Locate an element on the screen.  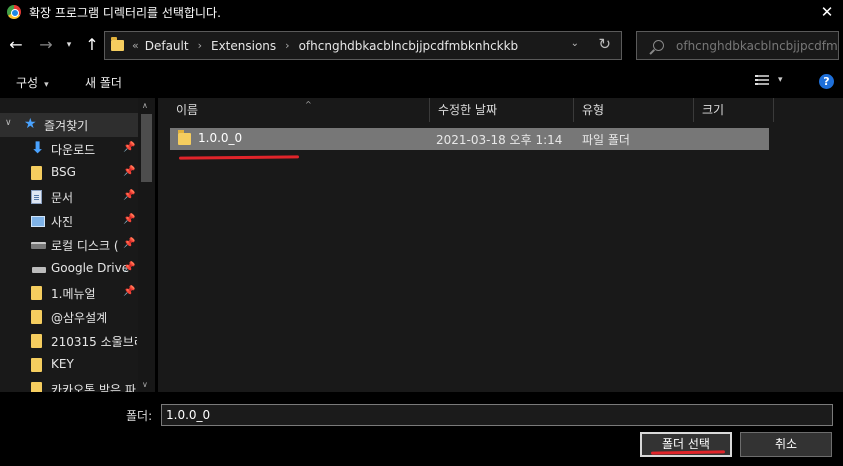
tree-item-quick-access: ∨ ★ 즐겨찾기 is located at coordinates (69, 125).